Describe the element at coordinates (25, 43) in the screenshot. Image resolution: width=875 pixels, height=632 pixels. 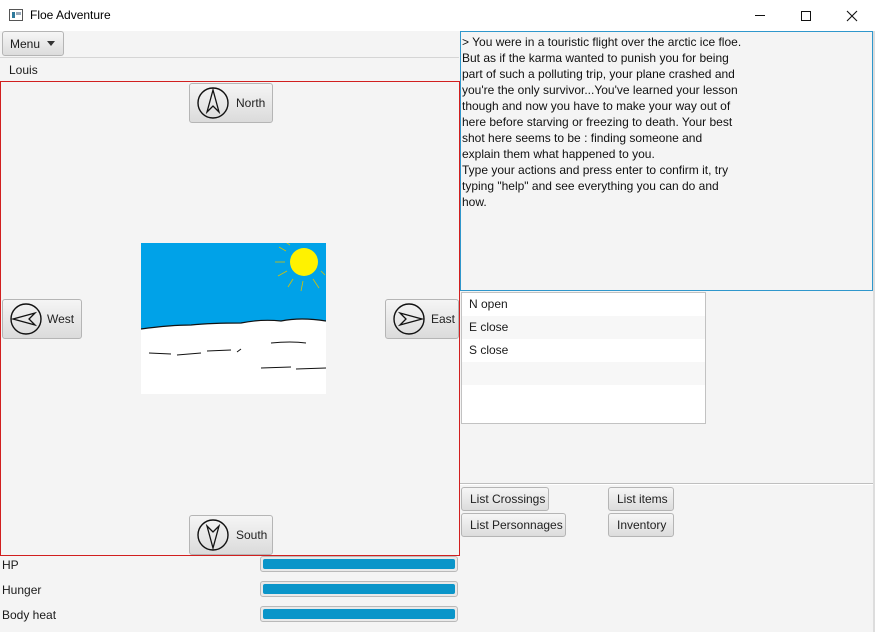
I see `menu-label: Menu` at that location.